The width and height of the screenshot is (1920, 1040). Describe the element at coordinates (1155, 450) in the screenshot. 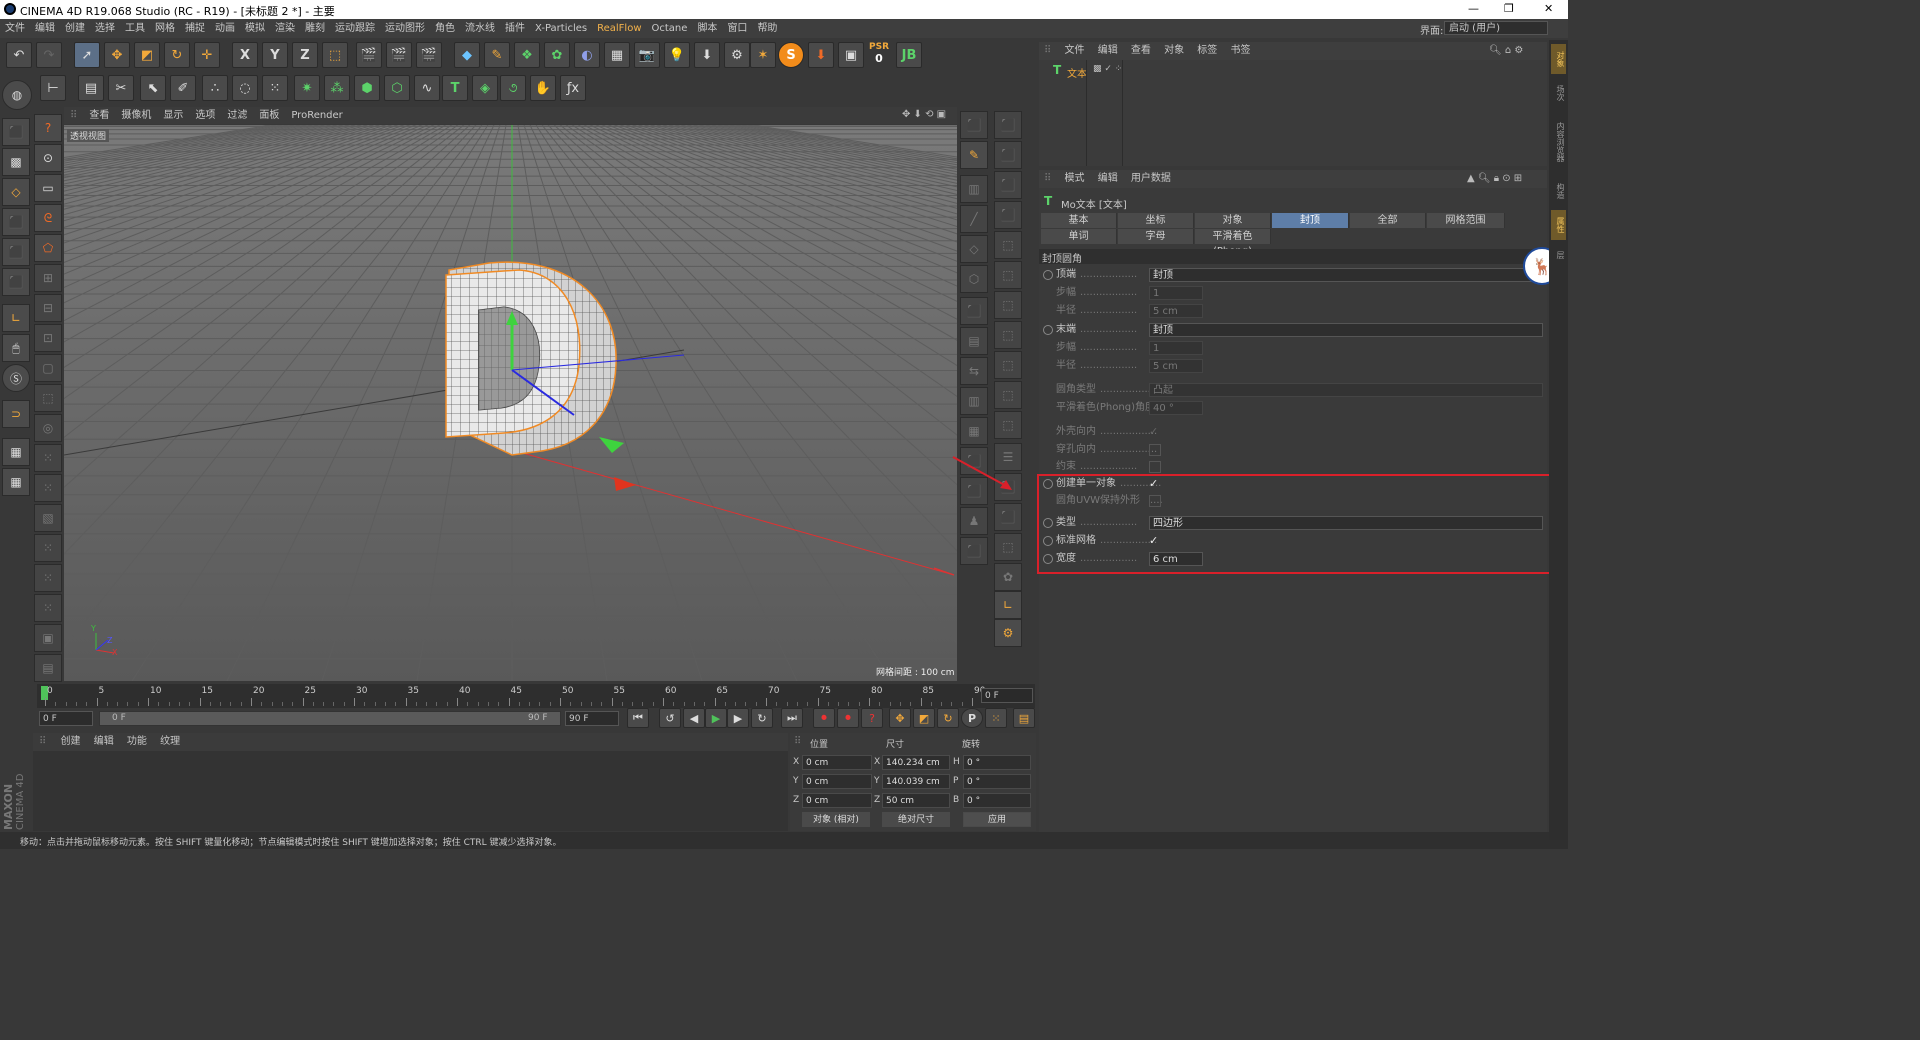

I see `attr-checkbox` at that location.